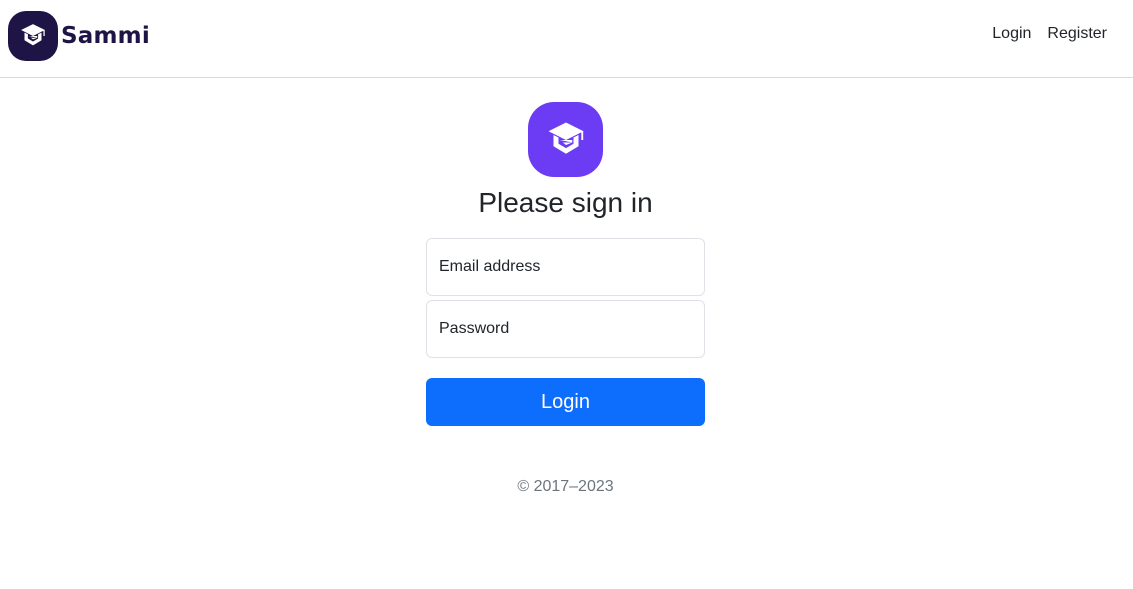  What do you see at coordinates (1011, 34) in the screenshot?
I see `nav-login-link: Login` at bounding box center [1011, 34].